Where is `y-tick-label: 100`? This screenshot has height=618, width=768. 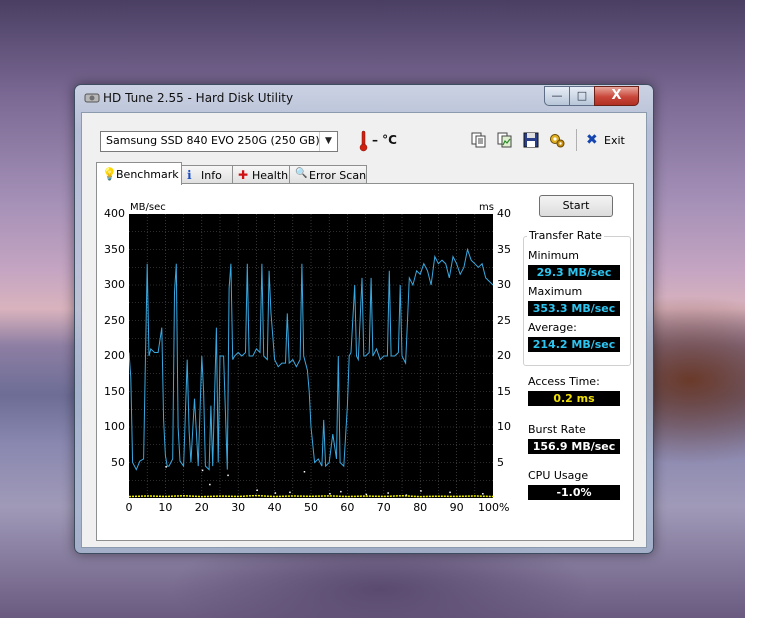
y-tick-label: 100 is located at coordinates (114, 426).